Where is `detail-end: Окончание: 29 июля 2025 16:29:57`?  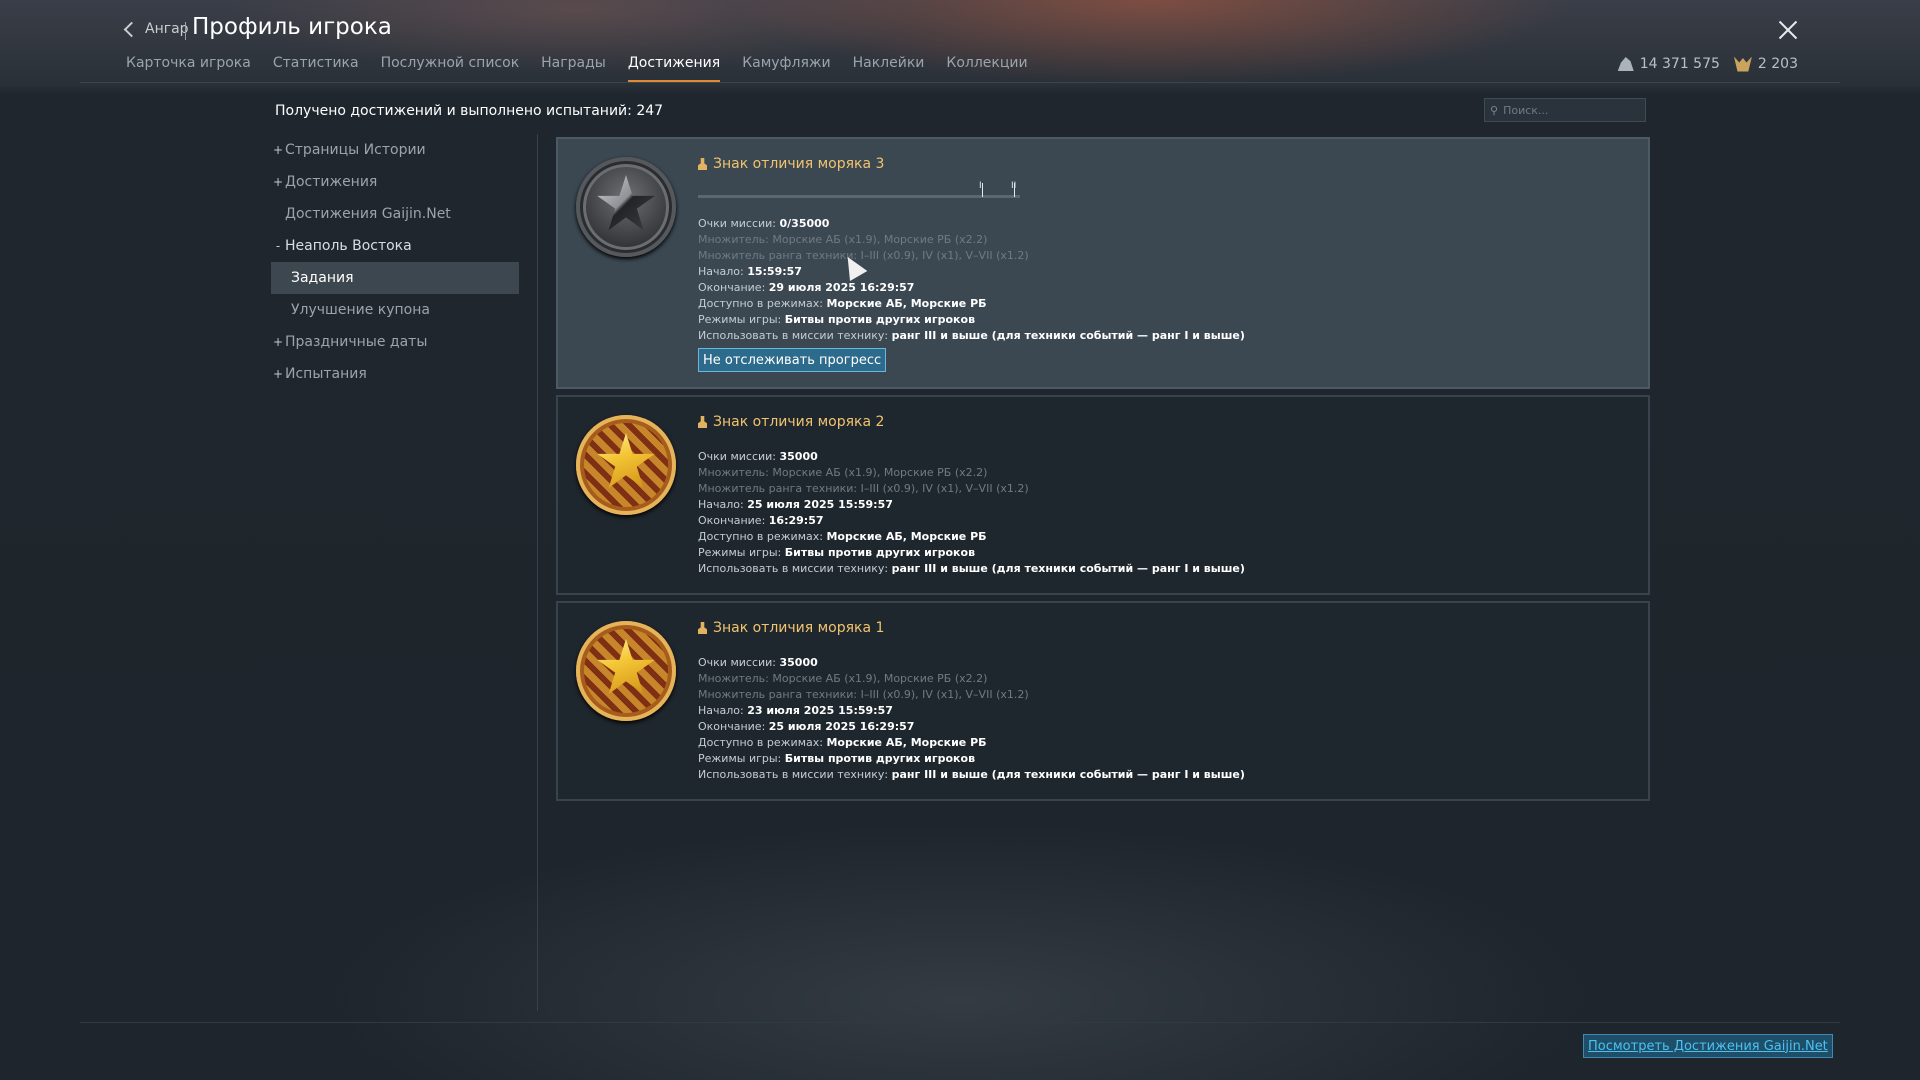
detail-end: Окончание: 29 июля 2025 16:29:57 is located at coordinates (806, 287).